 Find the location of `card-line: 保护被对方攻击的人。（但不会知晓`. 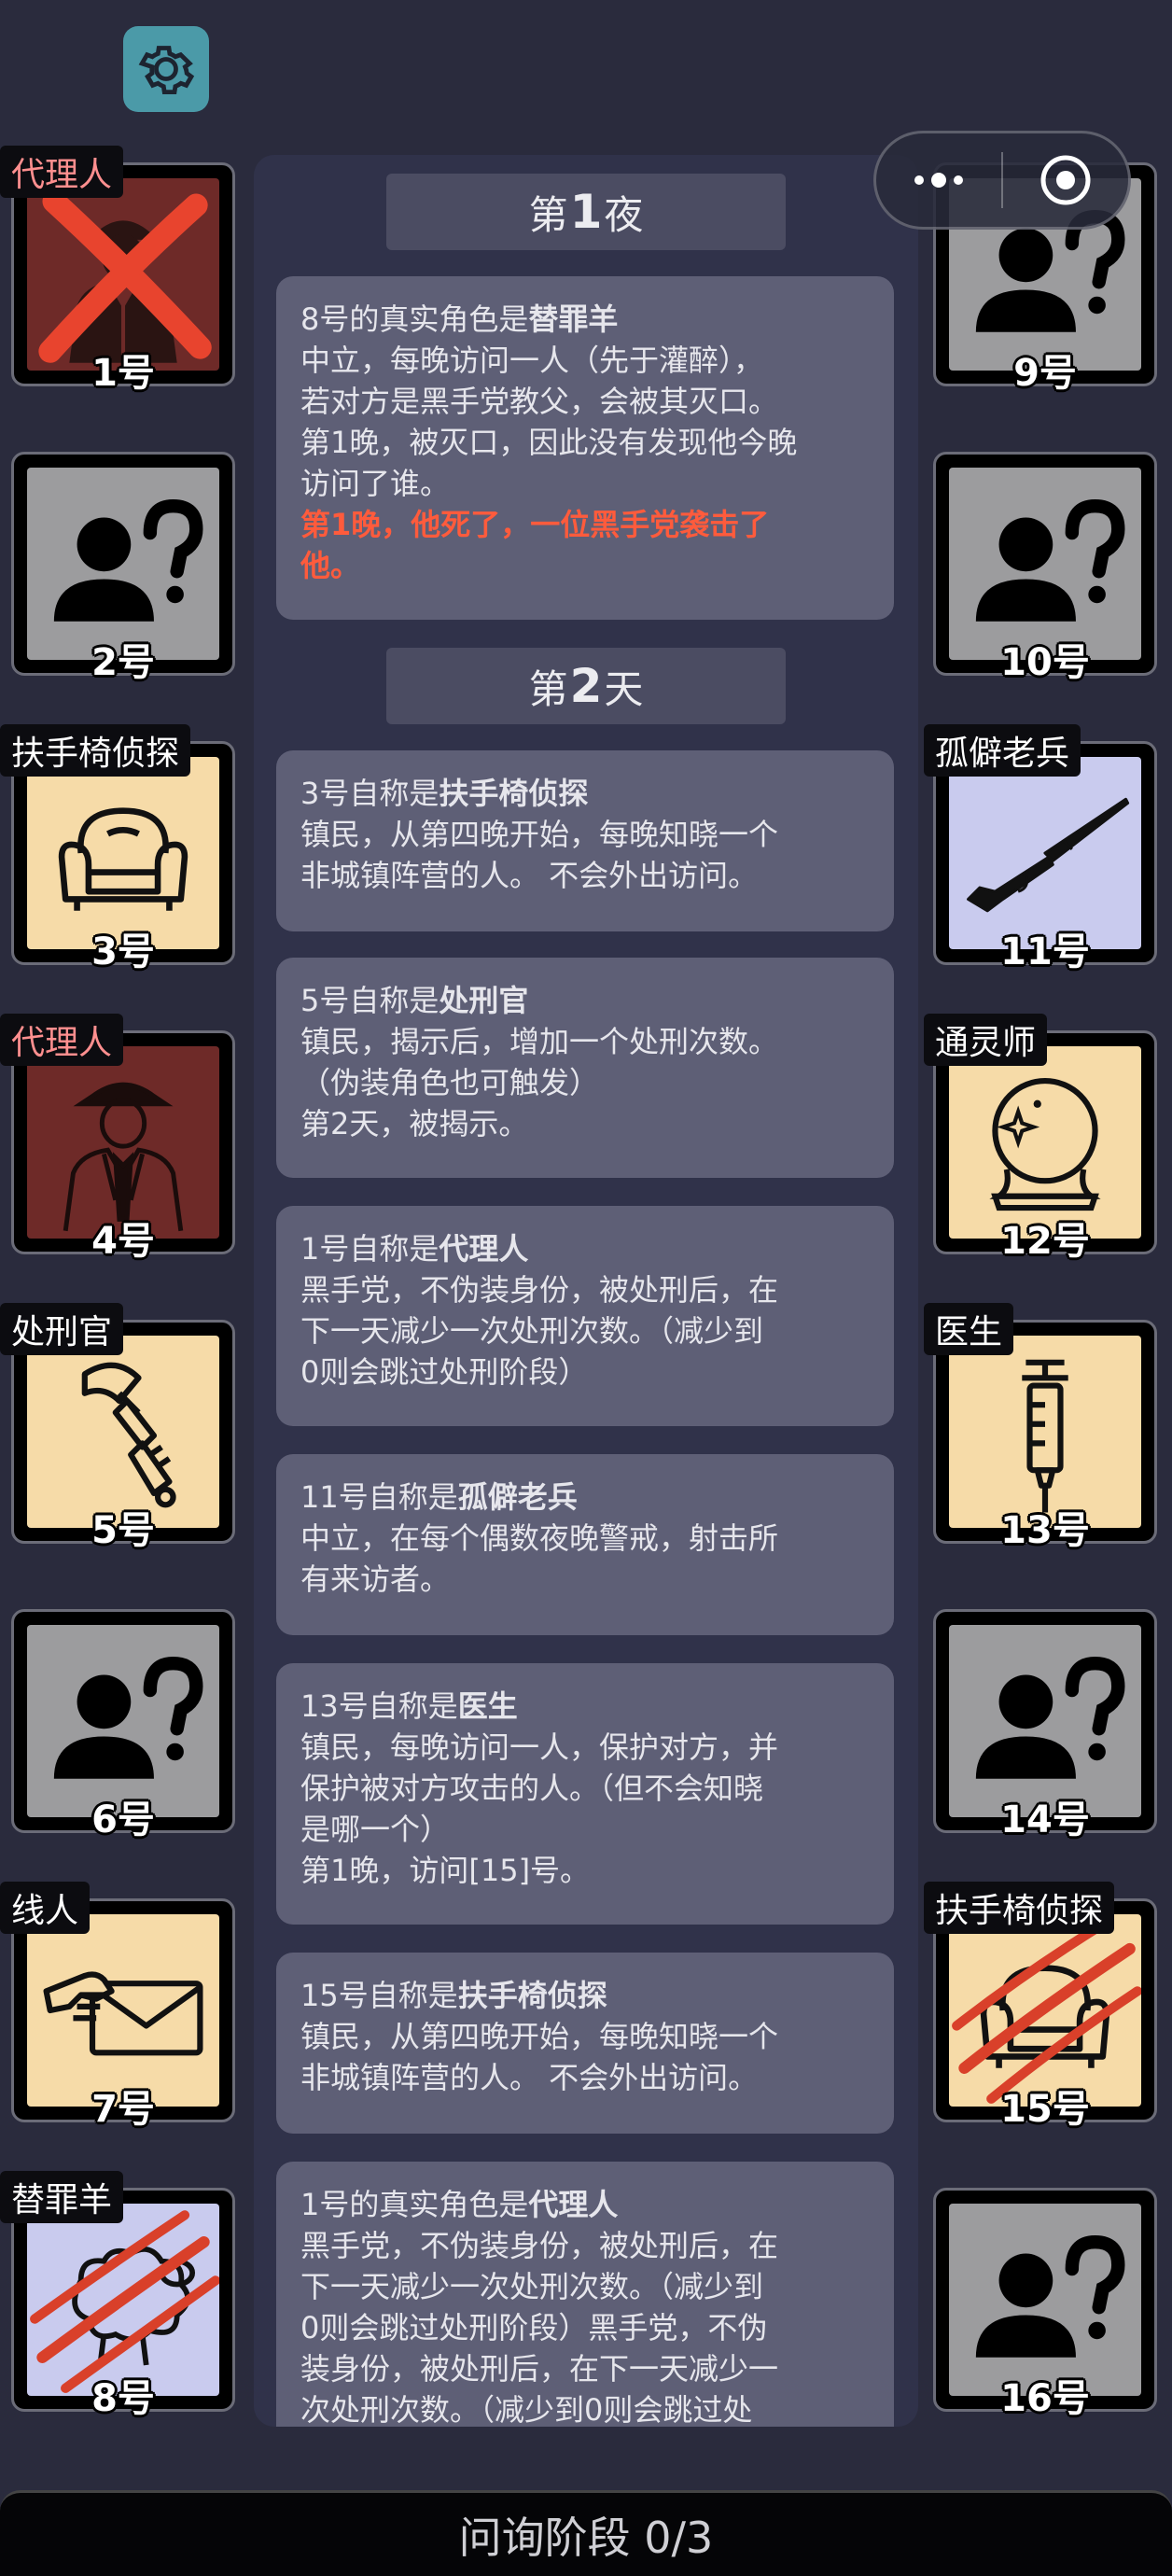

card-line: 保护被对方攻击的人。（但不会知晓 is located at coordinates (532, 1788).